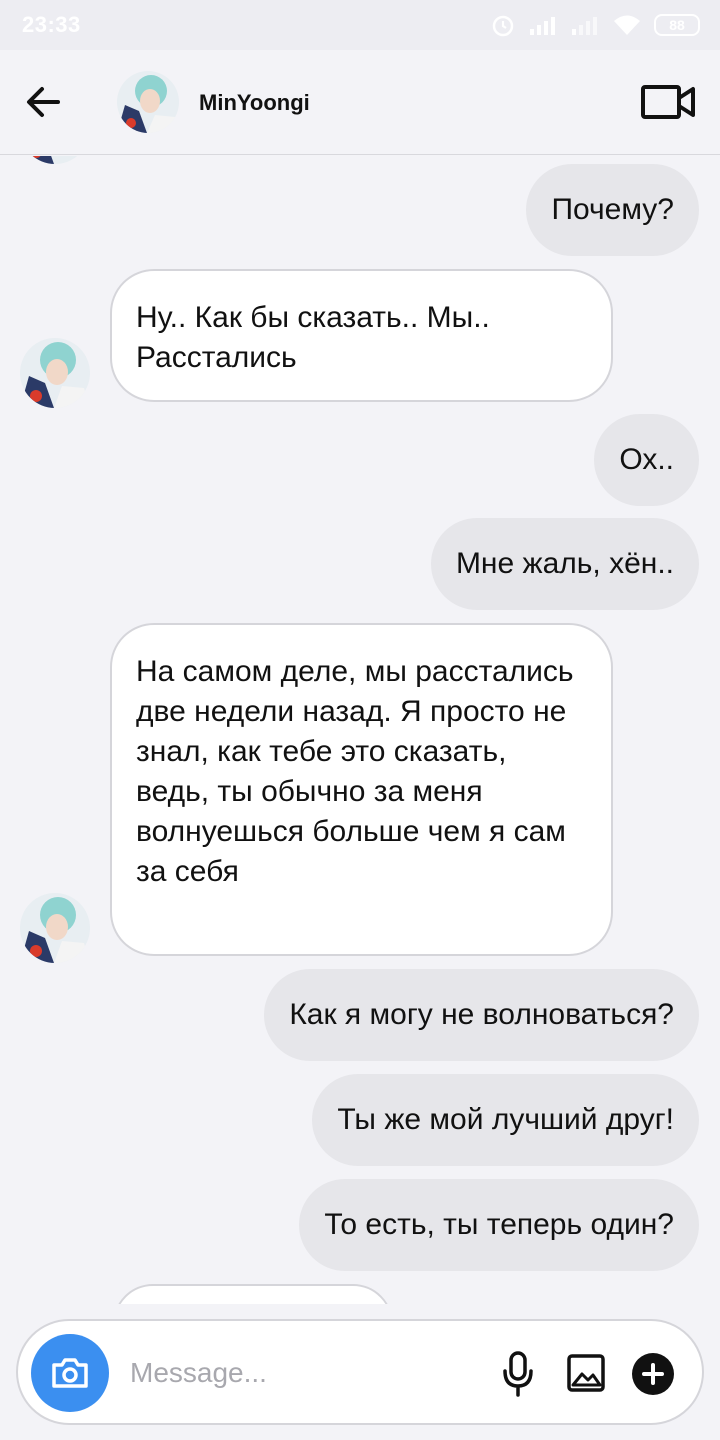  I want to click on back-arrow-icon, so click(44, 102).